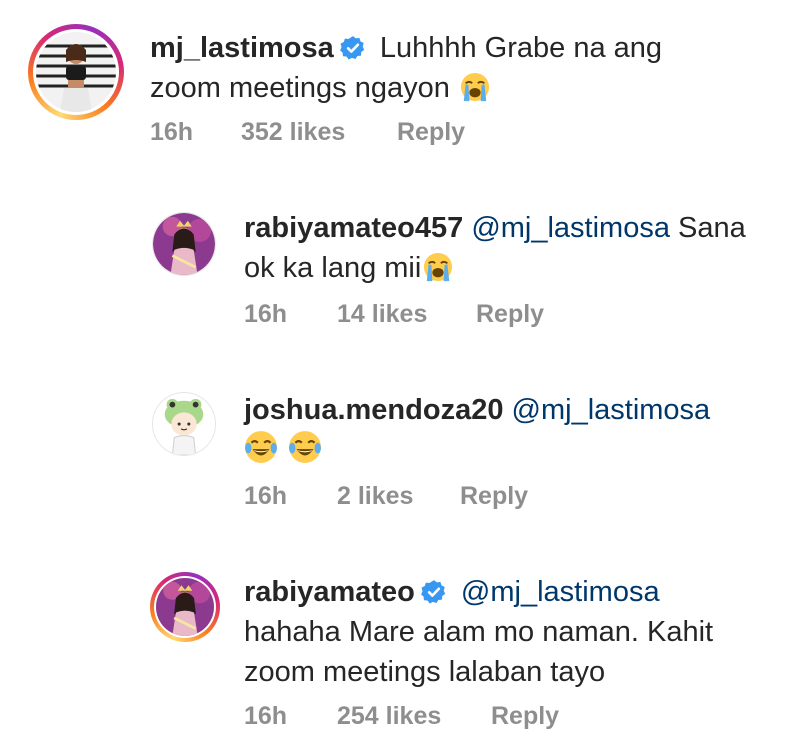 This screenshot has height=756, width=800. I want to click on comment-likes: 2 likes, so click(398, 496).